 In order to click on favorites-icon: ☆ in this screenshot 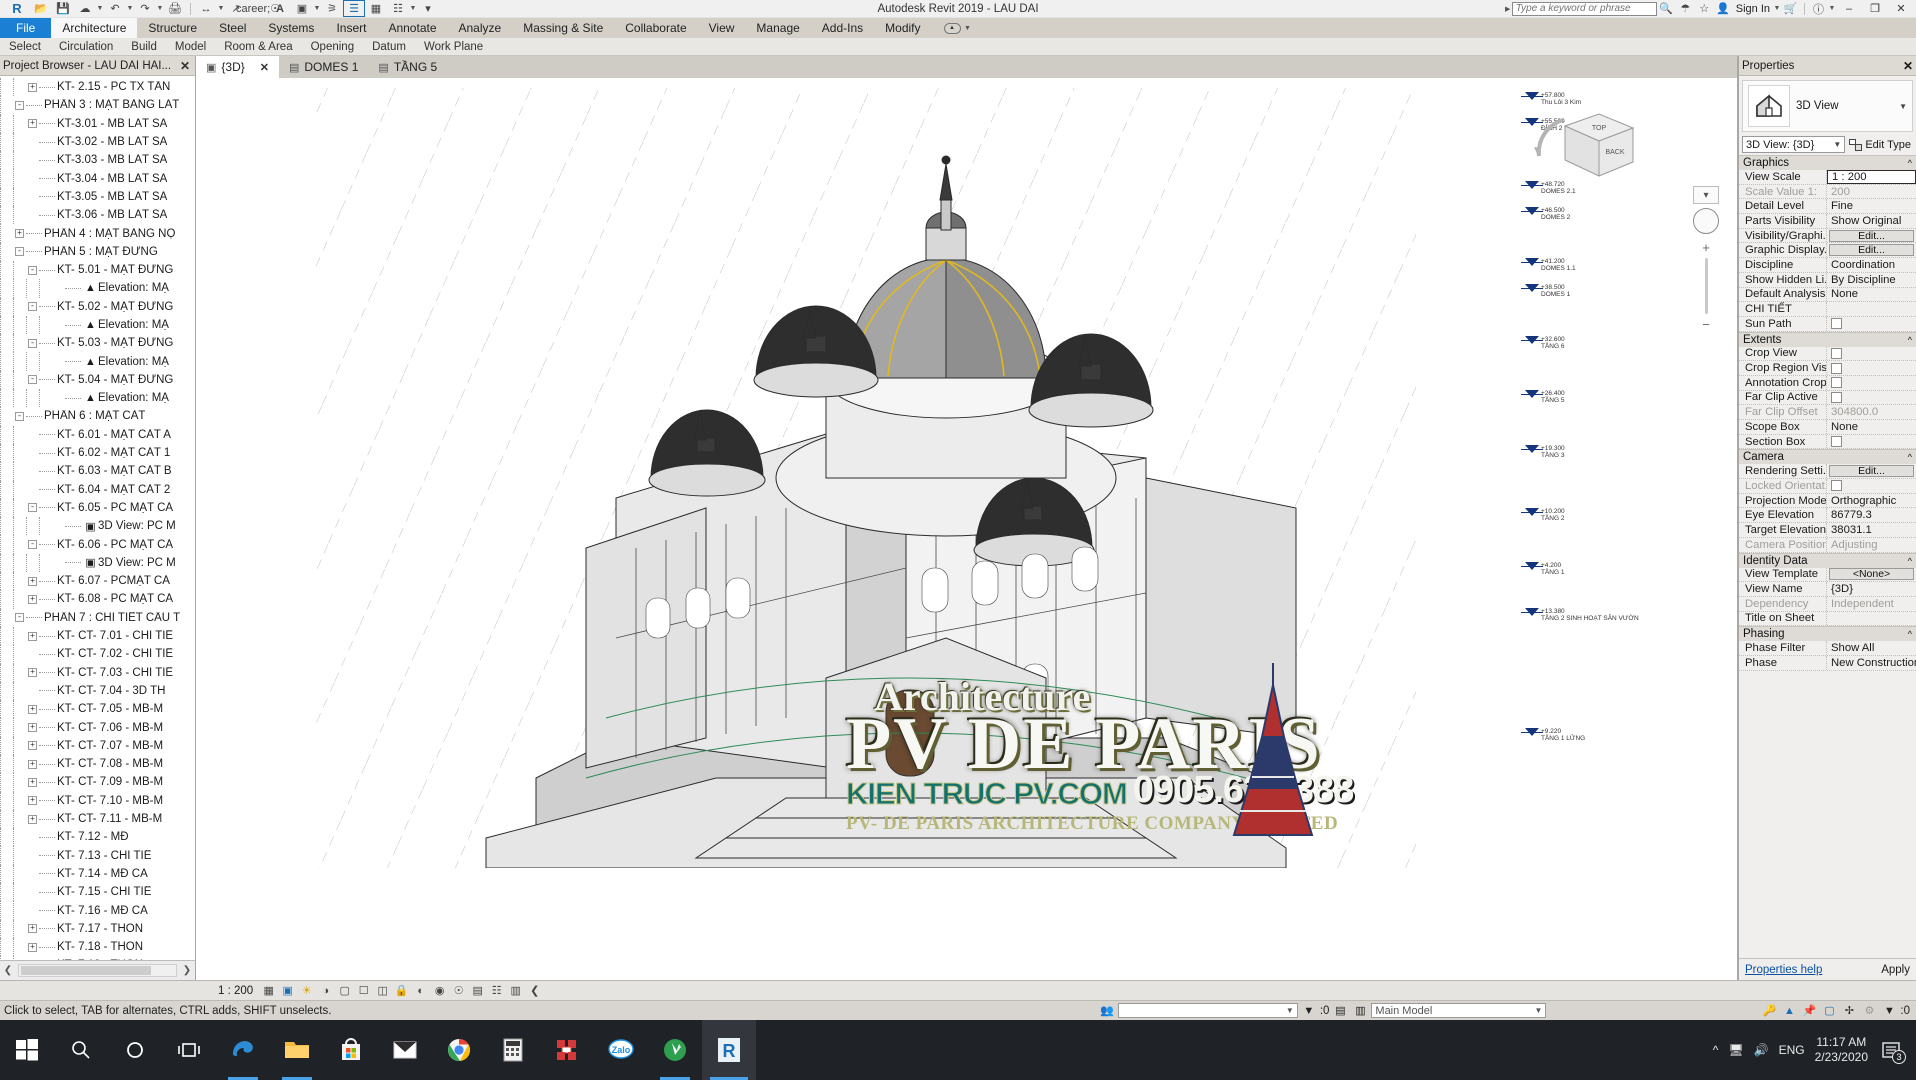, I will do `click(1704, 8)`.